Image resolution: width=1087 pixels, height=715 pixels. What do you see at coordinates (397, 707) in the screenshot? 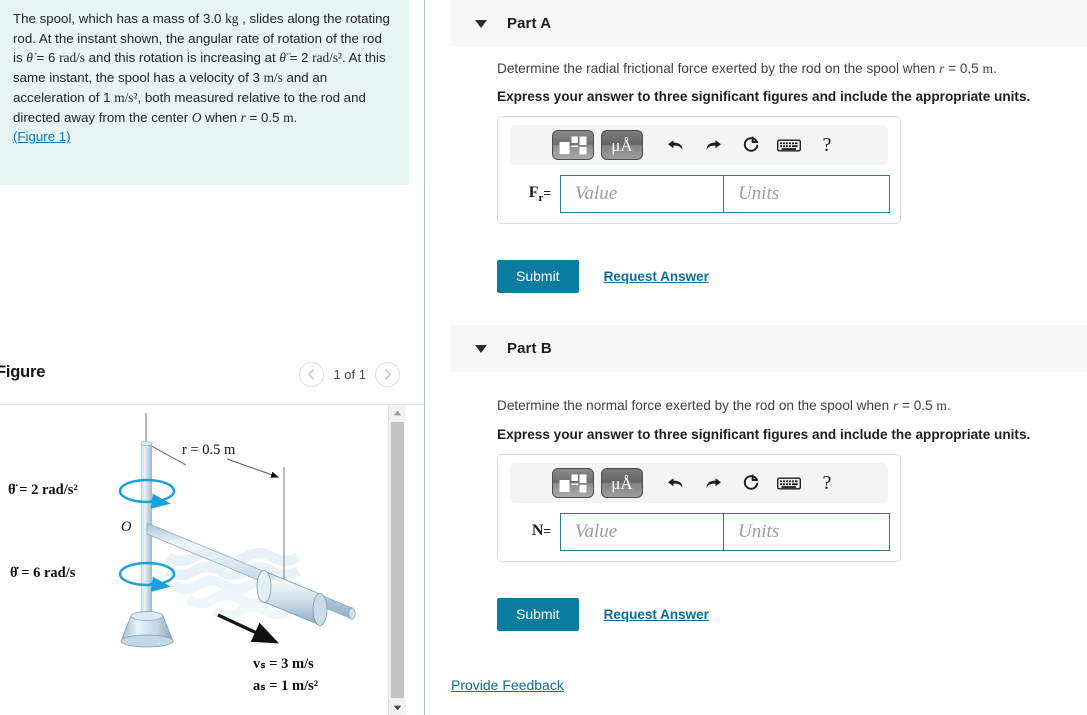
I see `scroll-down-arrow-icon` at bounding box center [397, 707].